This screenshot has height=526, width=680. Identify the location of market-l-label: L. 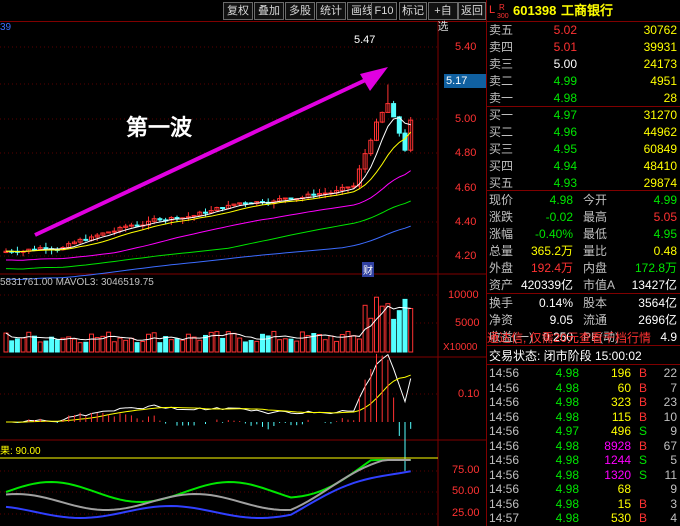
(492, 10).